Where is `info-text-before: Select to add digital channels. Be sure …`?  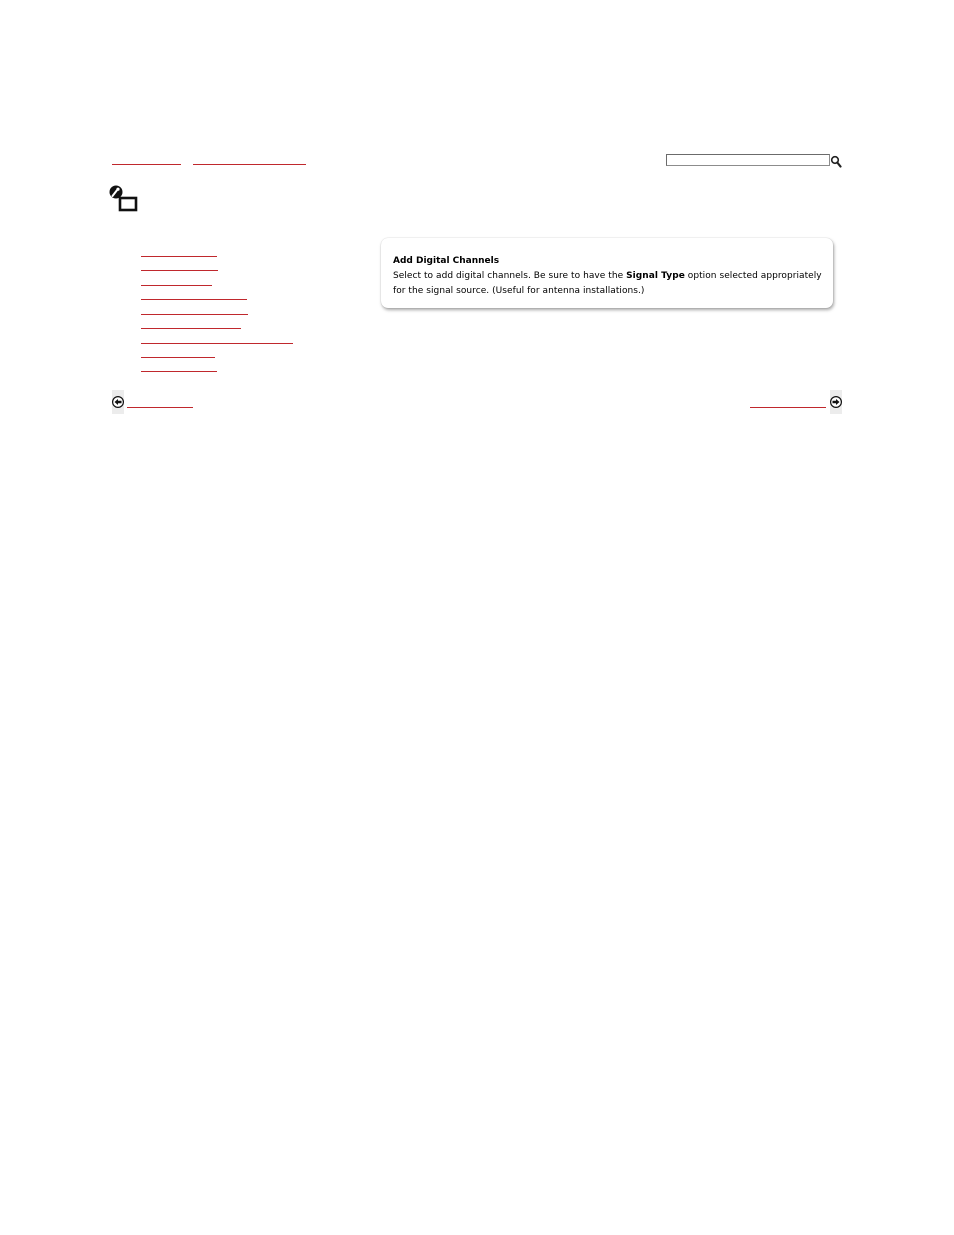 info-text-before: Select to add digital channels. Be sure … is located at coordinates (510, 276).